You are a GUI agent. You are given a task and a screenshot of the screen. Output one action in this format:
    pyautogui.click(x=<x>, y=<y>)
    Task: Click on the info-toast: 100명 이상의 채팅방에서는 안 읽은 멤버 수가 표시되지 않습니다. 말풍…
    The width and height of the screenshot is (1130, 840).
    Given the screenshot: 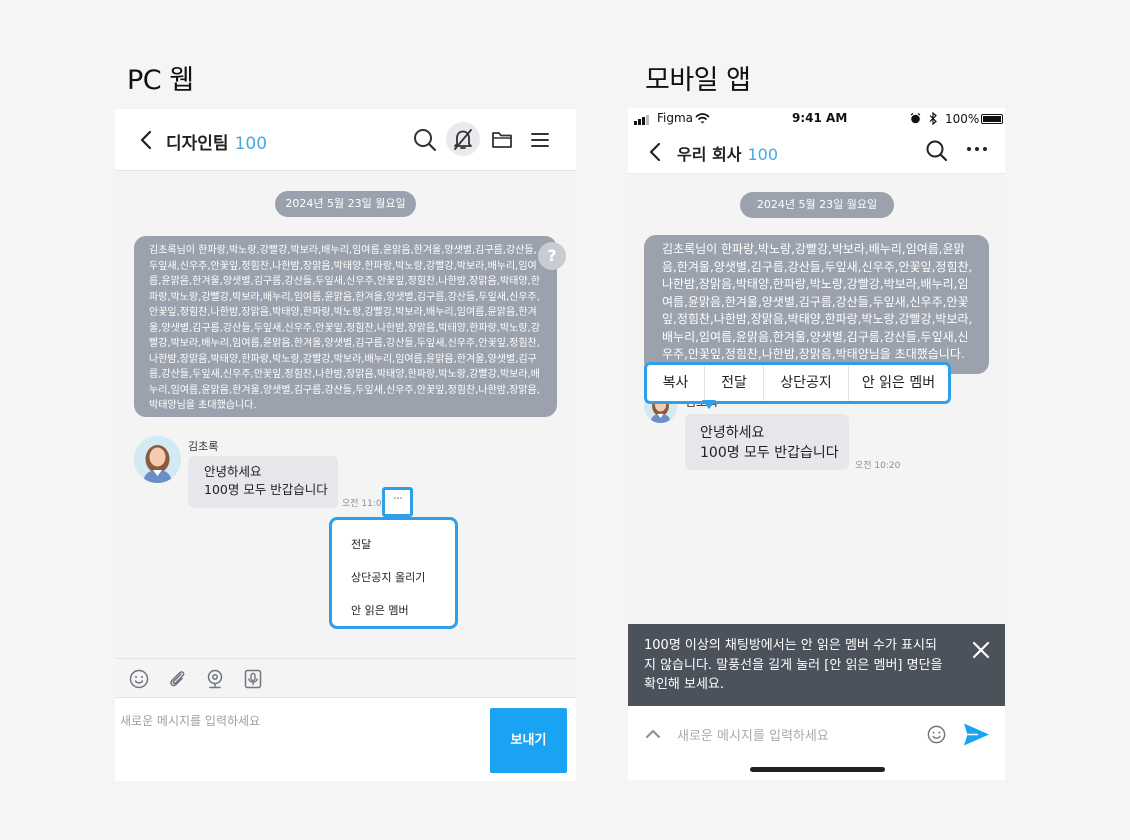 What is the action you would take?
    pyautogui.click(x=816, y=665)
    